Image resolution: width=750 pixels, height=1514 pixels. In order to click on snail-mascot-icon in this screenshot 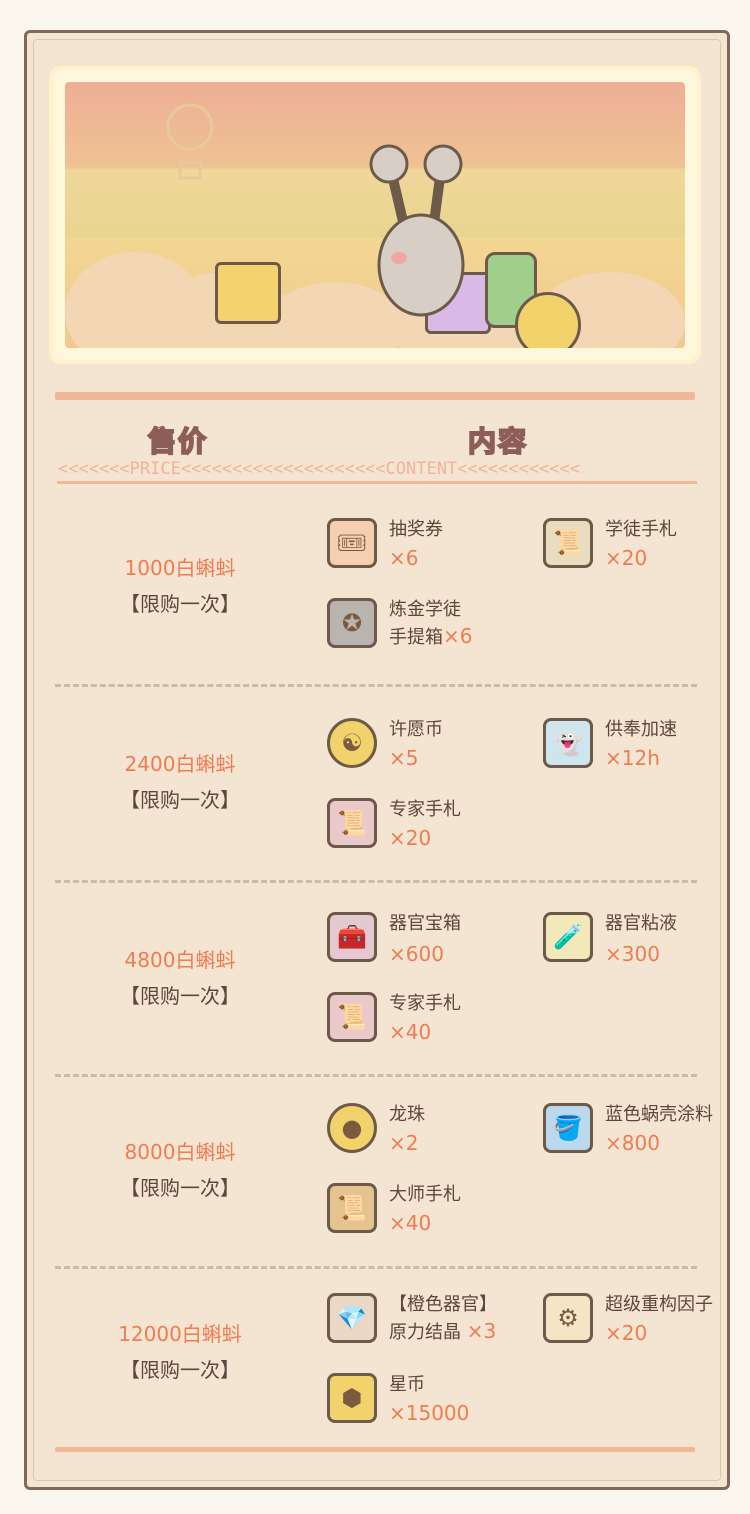, I will do `click(417, 230)`.